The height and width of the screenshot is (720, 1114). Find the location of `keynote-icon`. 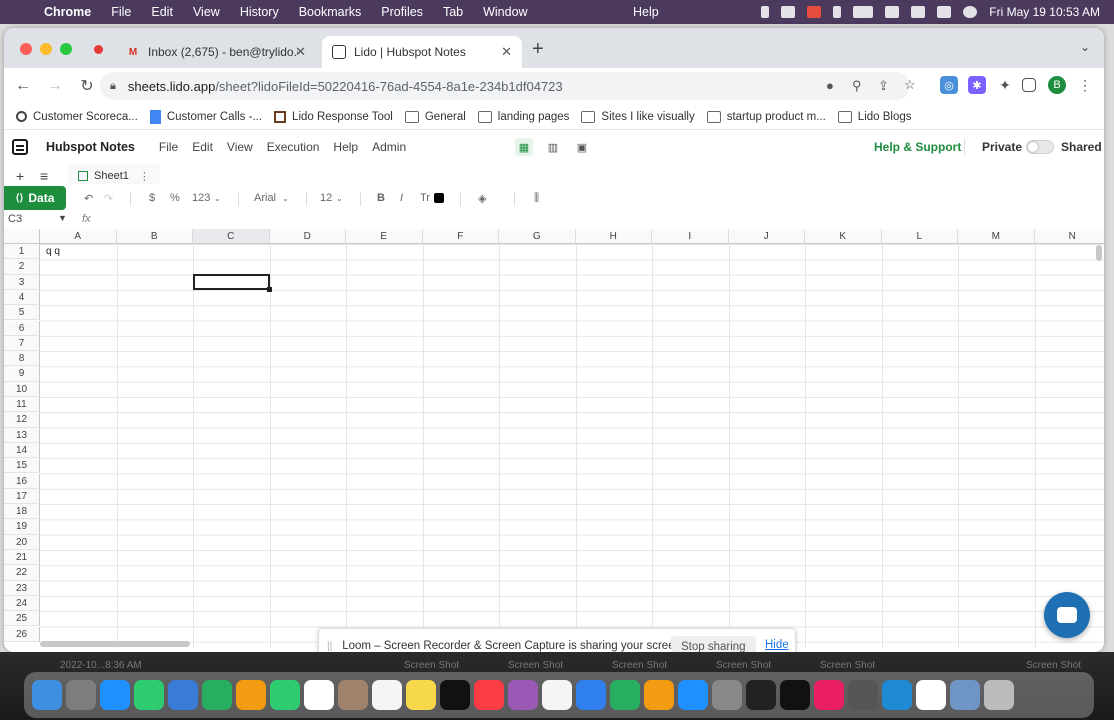

keynote-icon is located at coordinates (591, 695).